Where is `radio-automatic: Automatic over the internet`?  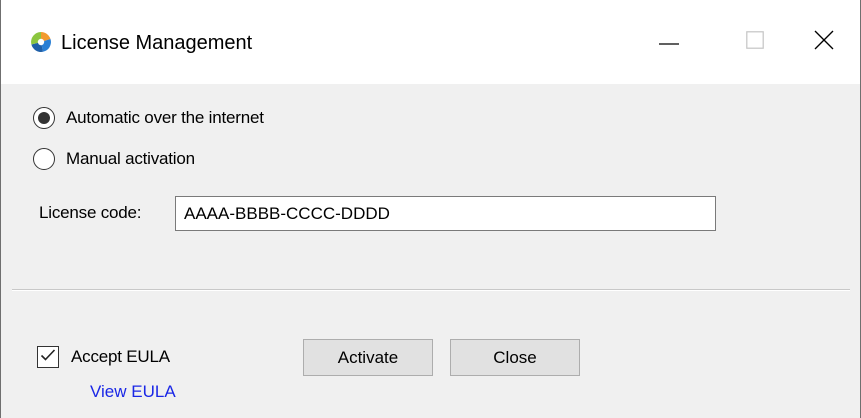 radio-automatic: Automatic over the internet is located at coordinates (148, 118).